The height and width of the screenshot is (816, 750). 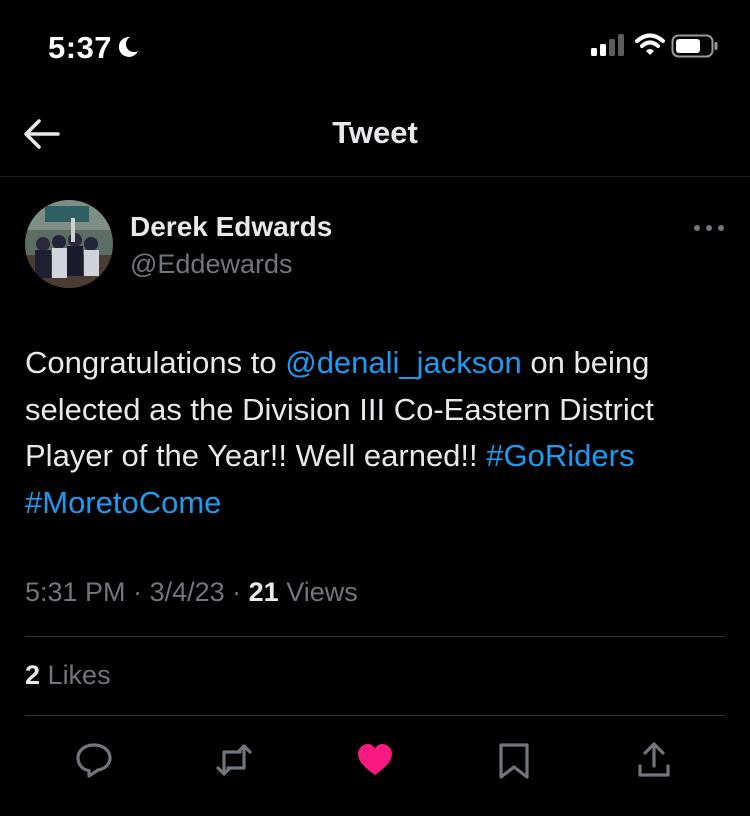 What do you see at coordinates (69, 244) in the screenshot?
I see `avatar` at bounding box center [69, 244].